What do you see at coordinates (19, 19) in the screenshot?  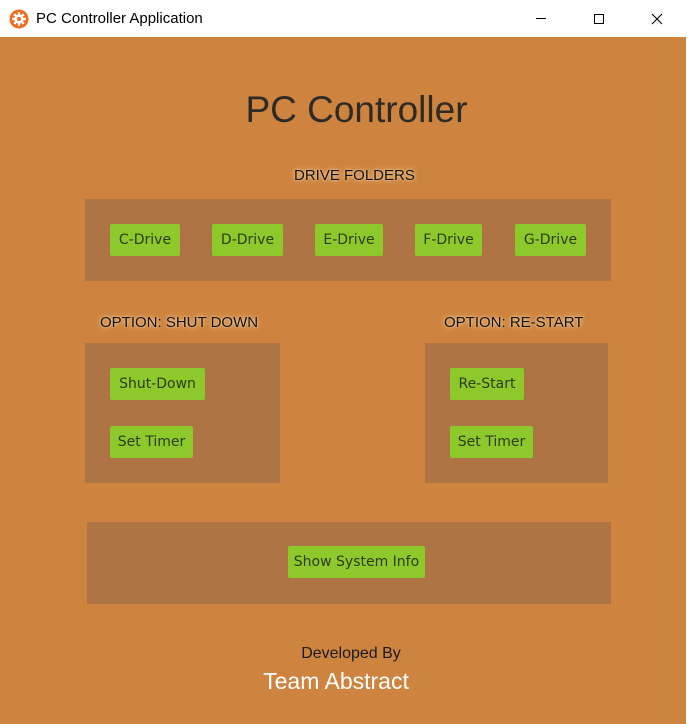 I see `gear-icon` at bounding box center [19, 19].